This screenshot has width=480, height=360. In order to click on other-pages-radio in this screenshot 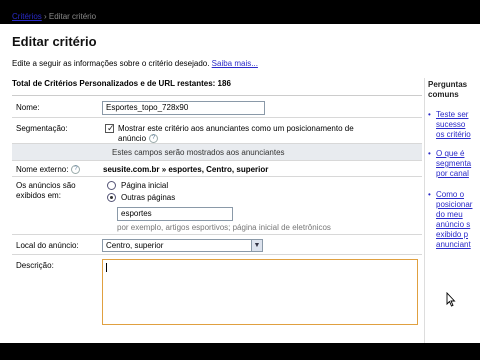, I will do `click(111, 197)`.